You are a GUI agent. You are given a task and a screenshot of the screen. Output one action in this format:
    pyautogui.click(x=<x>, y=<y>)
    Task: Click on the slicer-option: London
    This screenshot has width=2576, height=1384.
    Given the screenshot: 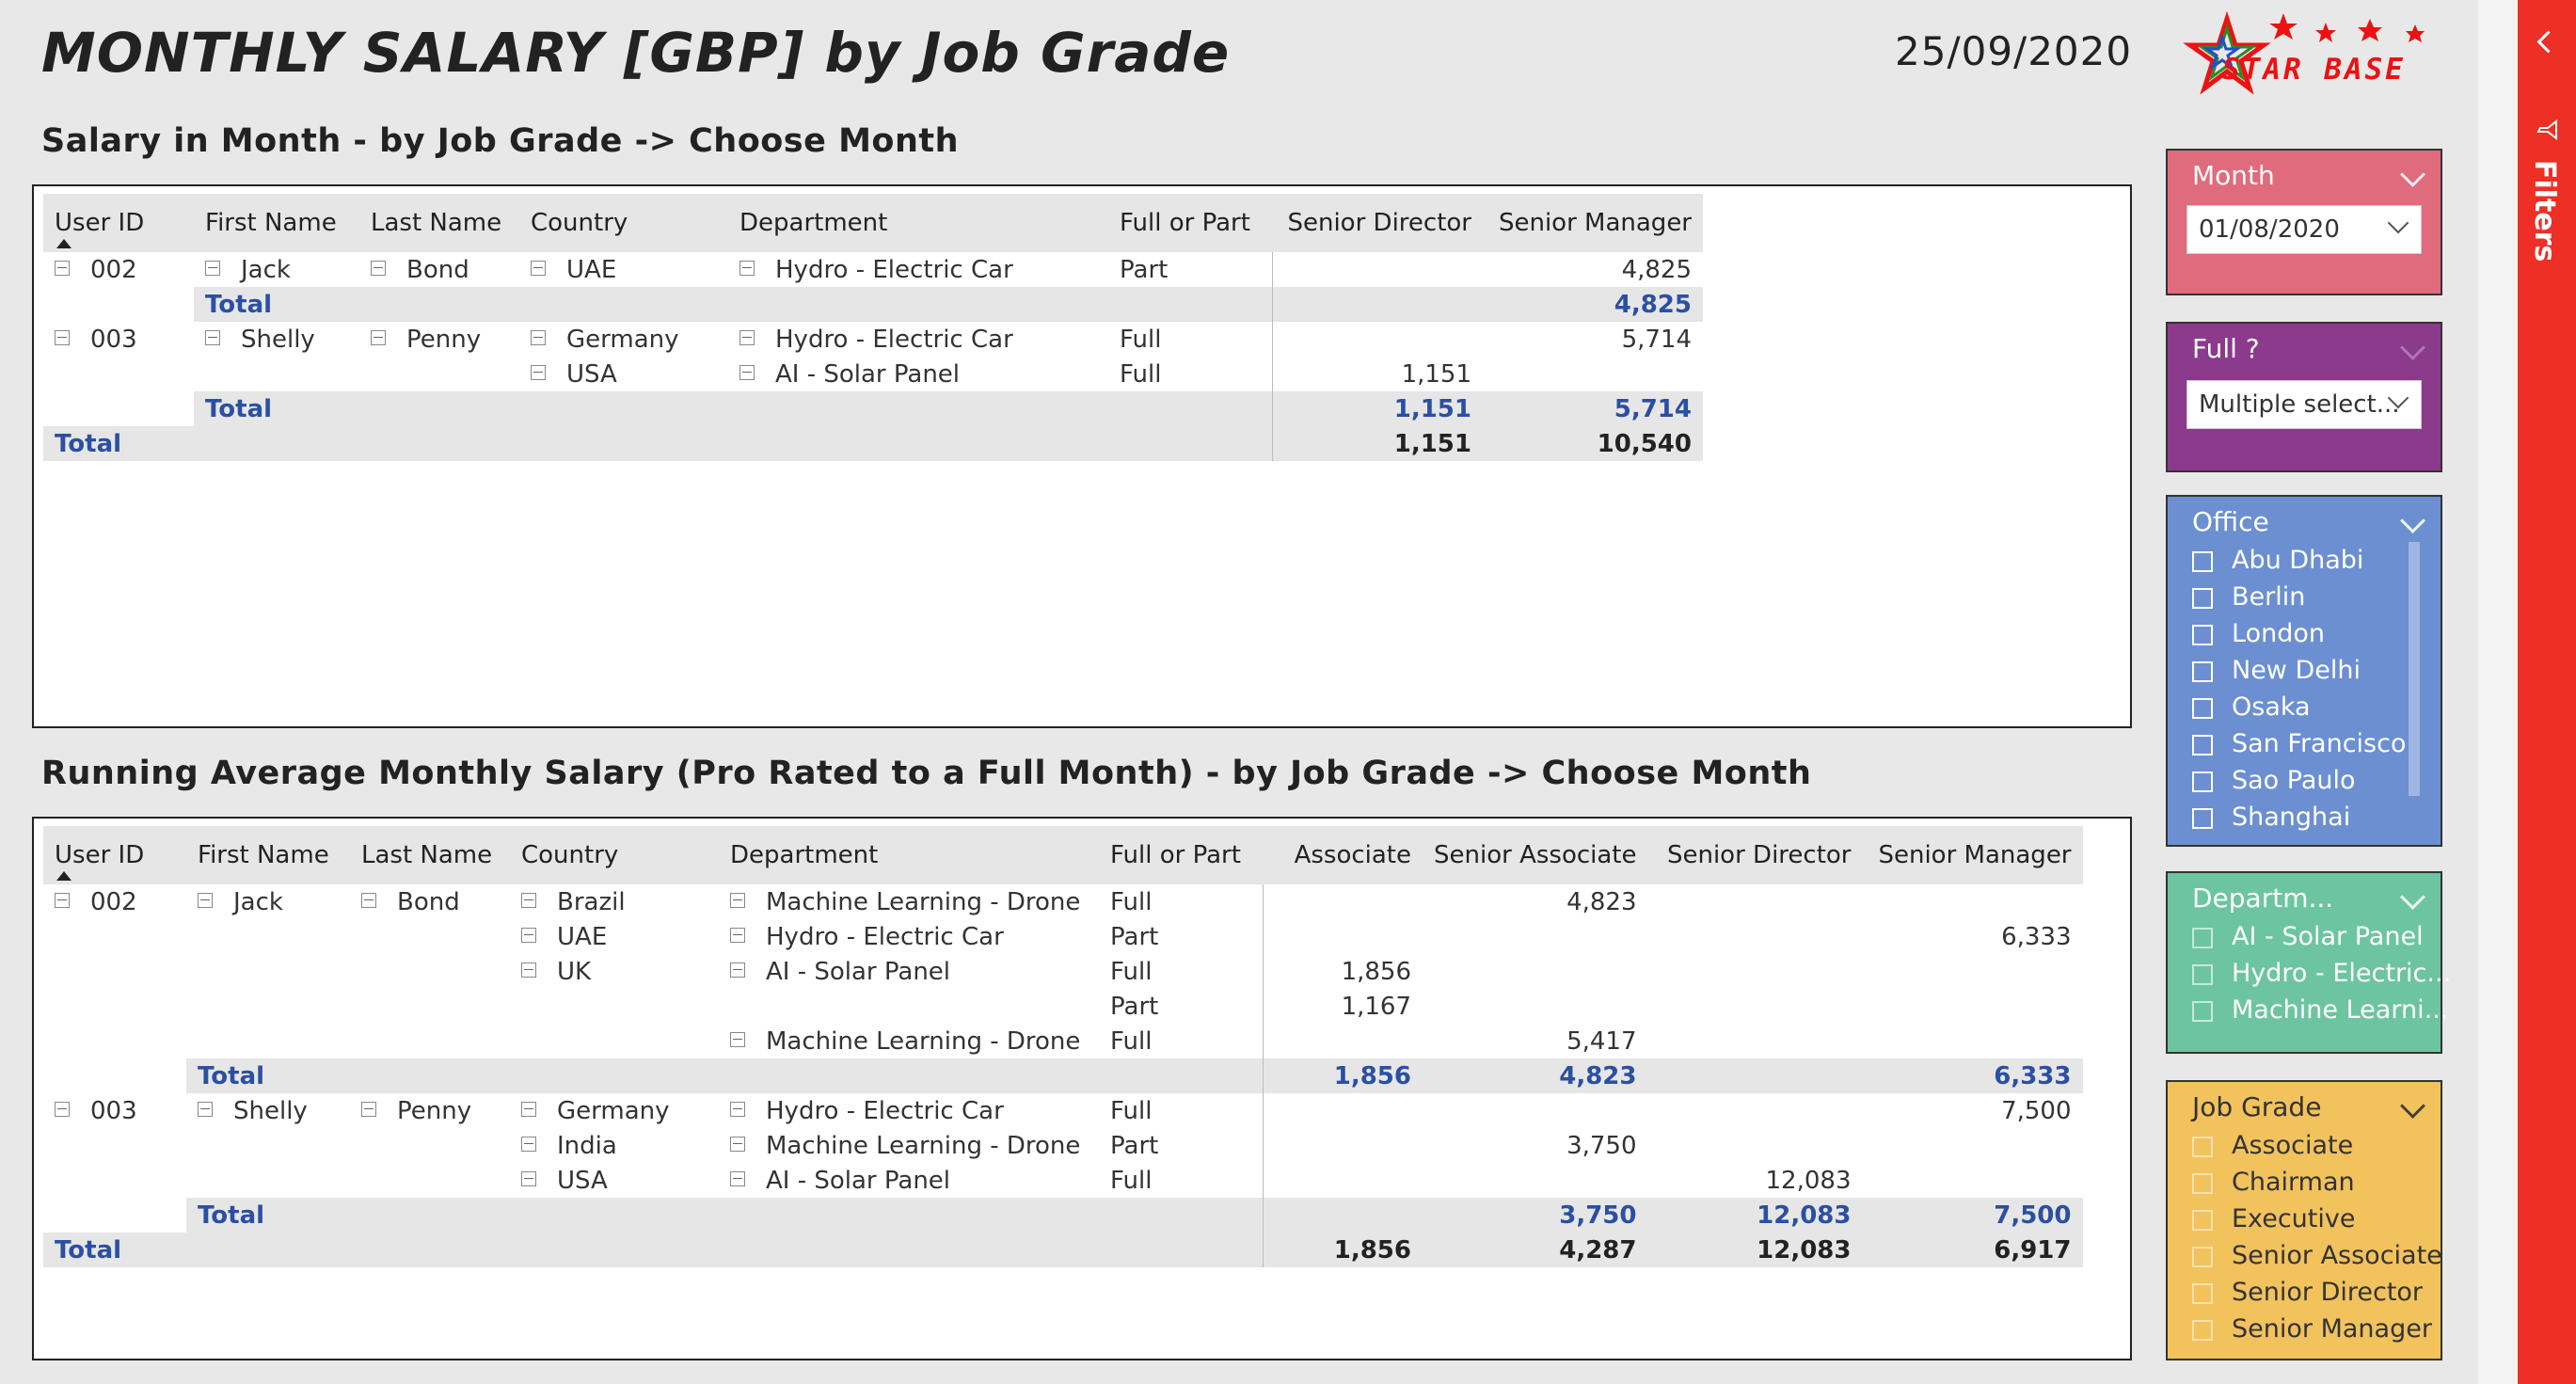 What is the action you would take?
    pyautogui.click(x=2258, y=633)
    